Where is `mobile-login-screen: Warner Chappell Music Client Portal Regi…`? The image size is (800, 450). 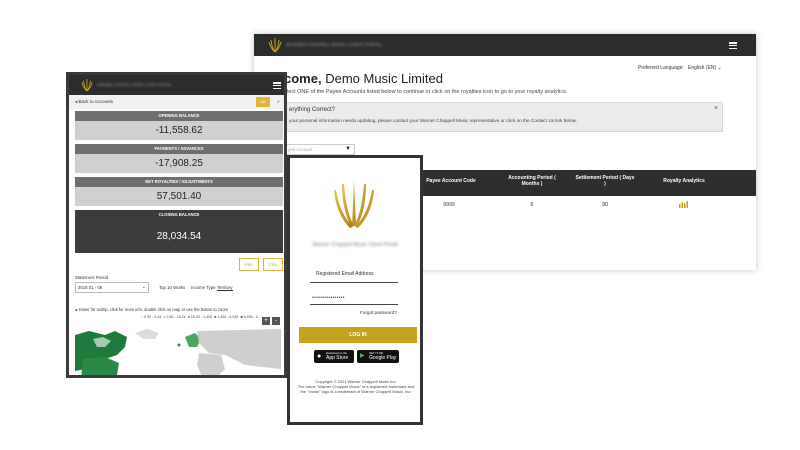 mobile-login-screen: Warner Chappell Music Client Portal Regi… is located at coordinates (355, 290).